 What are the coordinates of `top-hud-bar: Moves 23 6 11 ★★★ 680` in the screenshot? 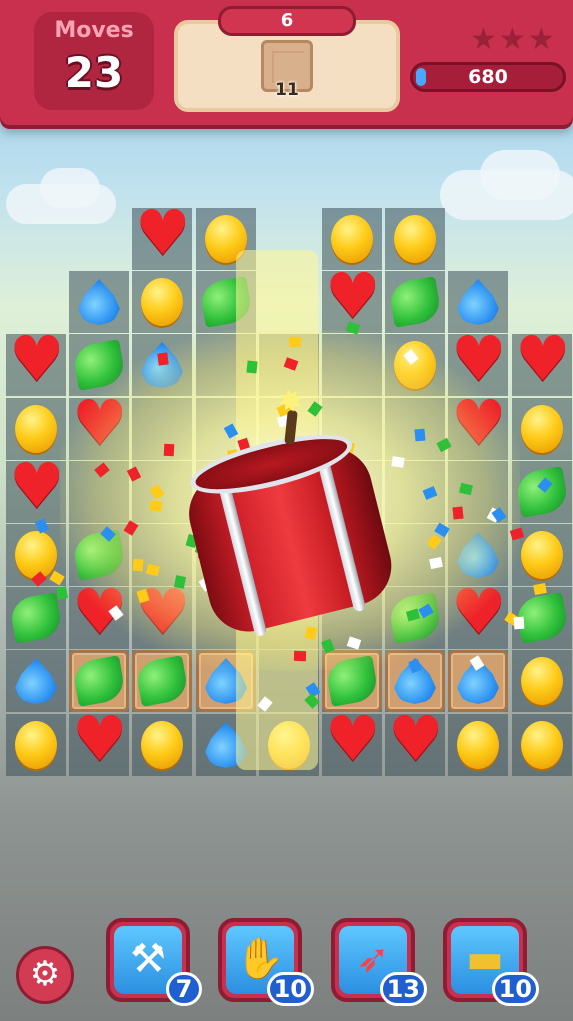 It's located at (286, 62).